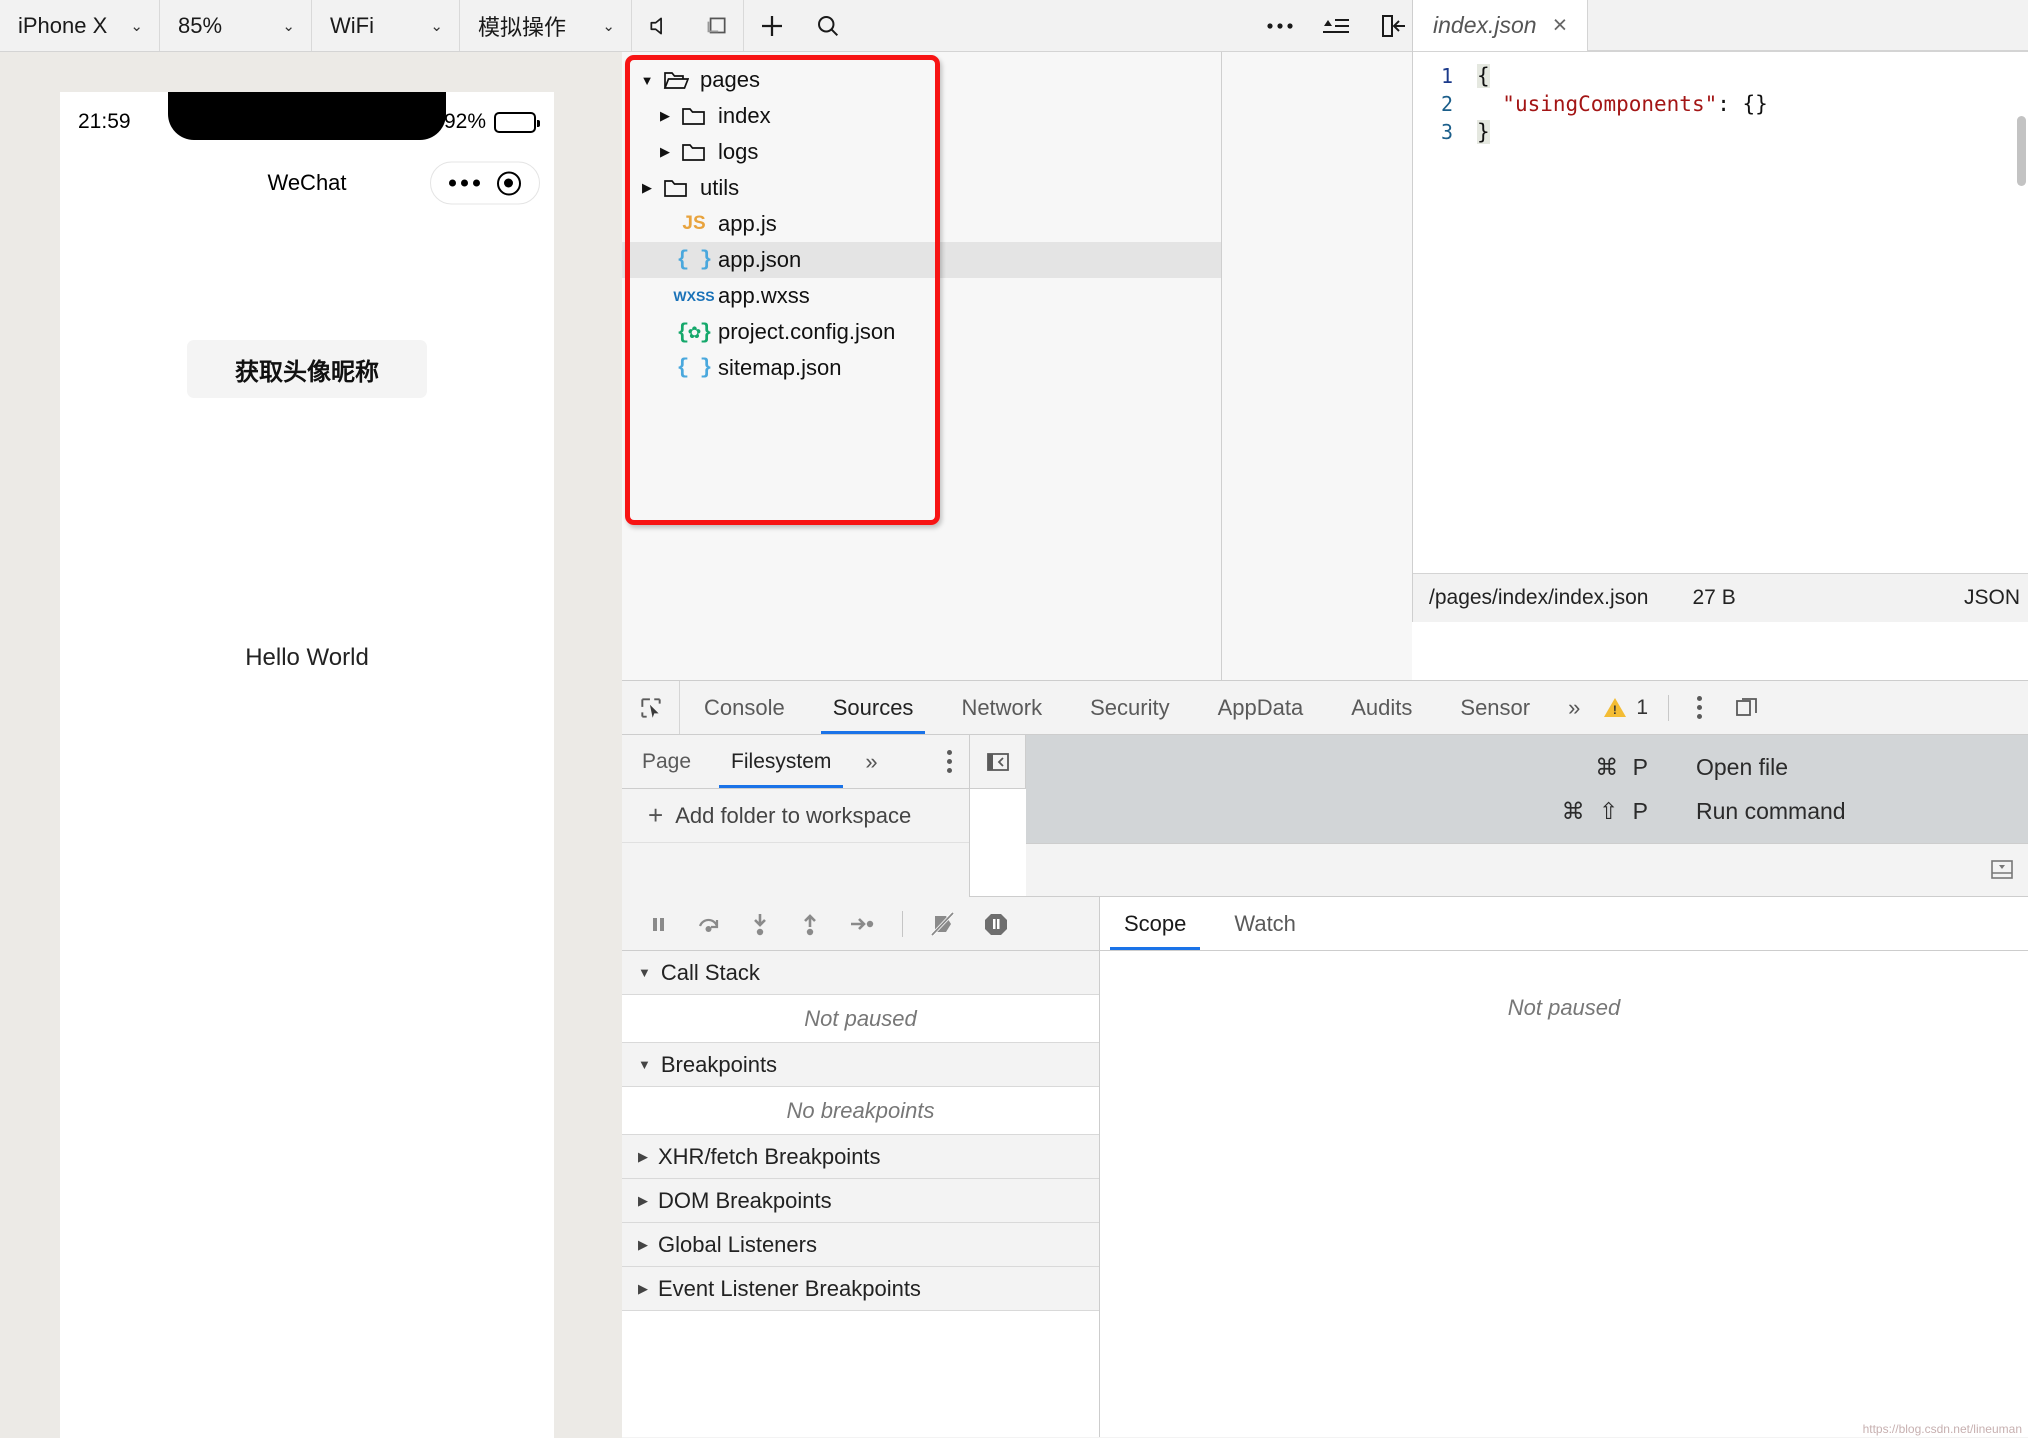 This screenshot has height=1438, width=2028. I want to click on code-line: 1 {, so click(1720, 76).